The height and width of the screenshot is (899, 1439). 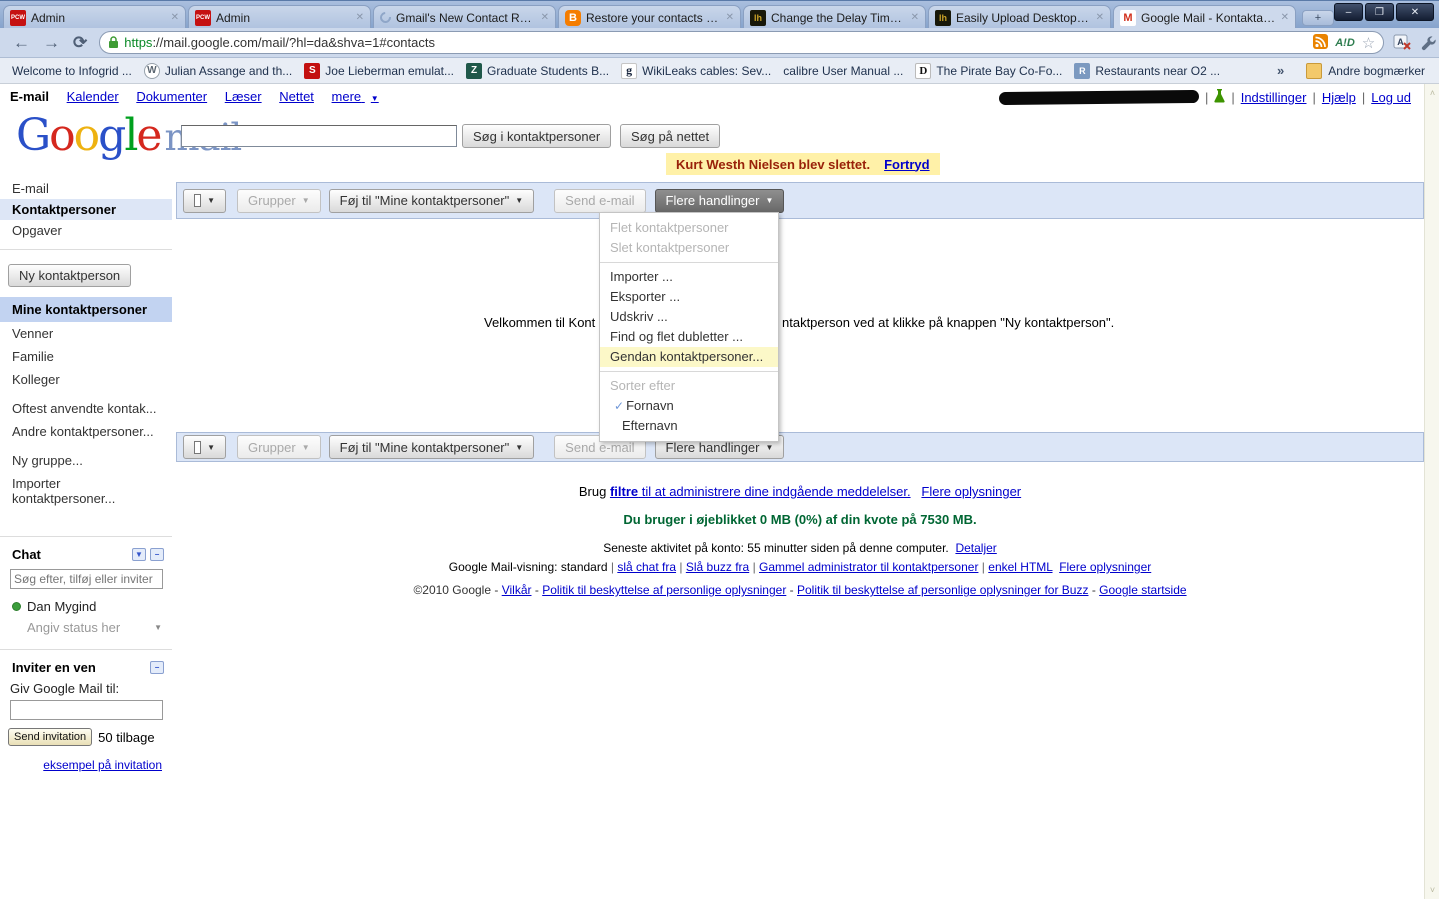 What do you see at coordinates (1432, 890) in the screenshot?
I see `scroll-down-icon: ˅` at bounding box center [1432, 890].